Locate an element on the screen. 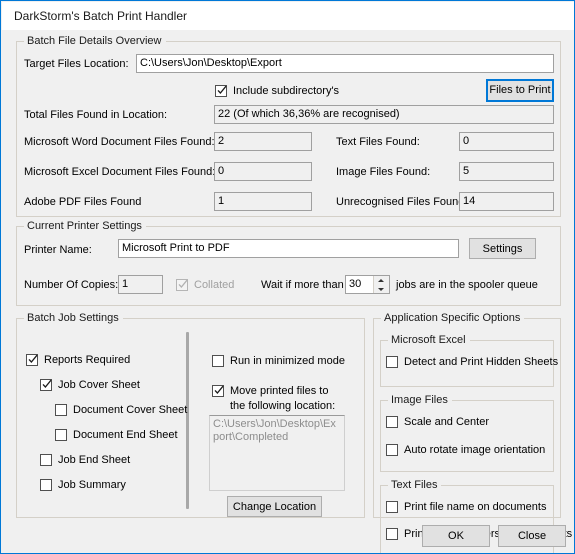 This screenshot has height=554, width=575. excel-files-found-label: Microsoft Excel Document Files Found: is located at coordinates (120, 172).